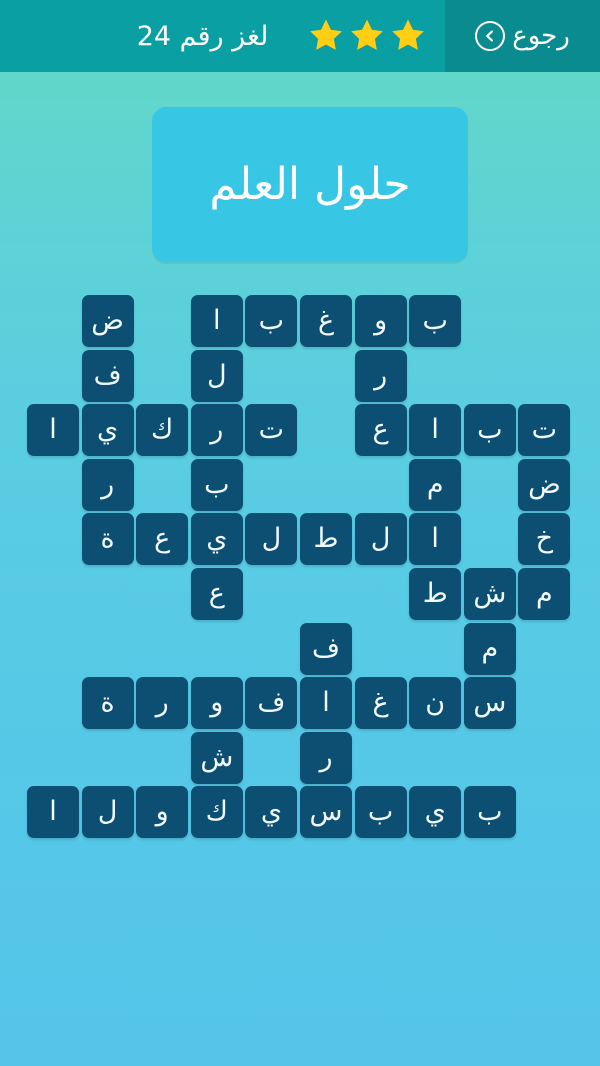 This screenshot has width=600, height=1066. I want to click on letter-tile-text: ن, so click(435, 703).